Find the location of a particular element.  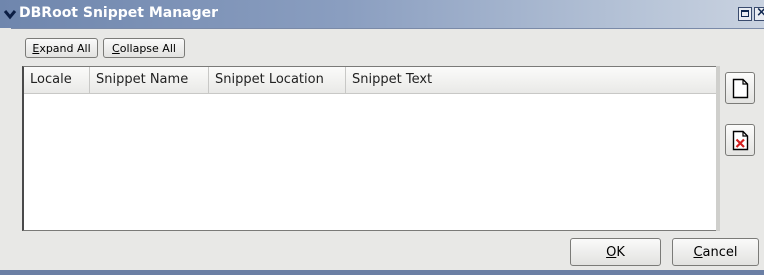

ok-mnemonic: O is located at coordinates (611, 252).